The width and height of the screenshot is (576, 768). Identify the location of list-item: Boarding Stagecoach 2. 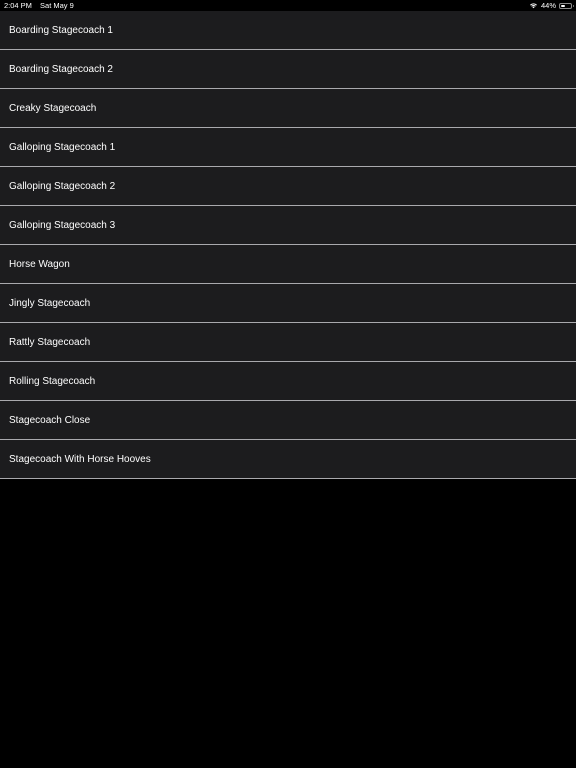
(288, 69).